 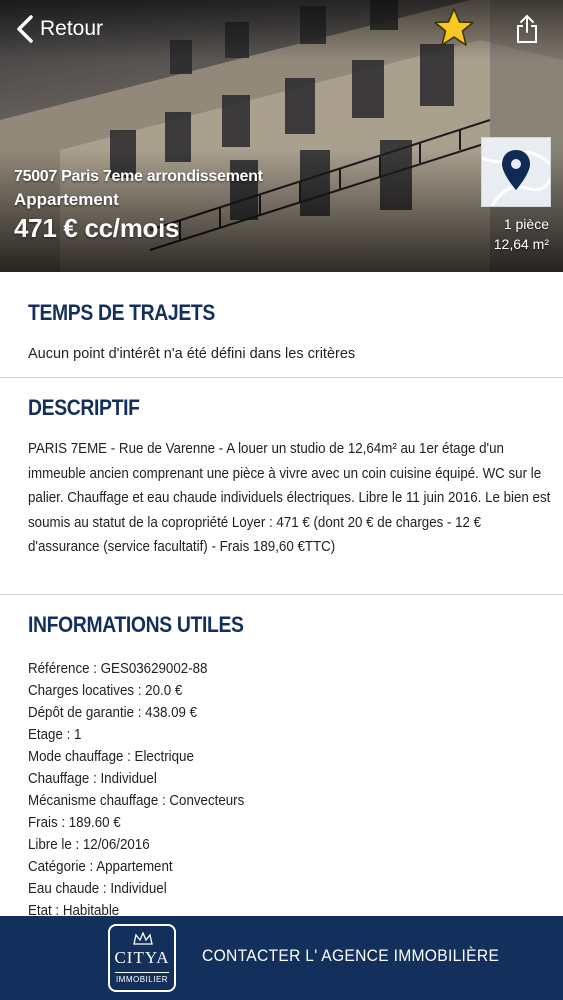 I want to click on info-item: Chauffage : Individuel, so click(x=92, y=779).